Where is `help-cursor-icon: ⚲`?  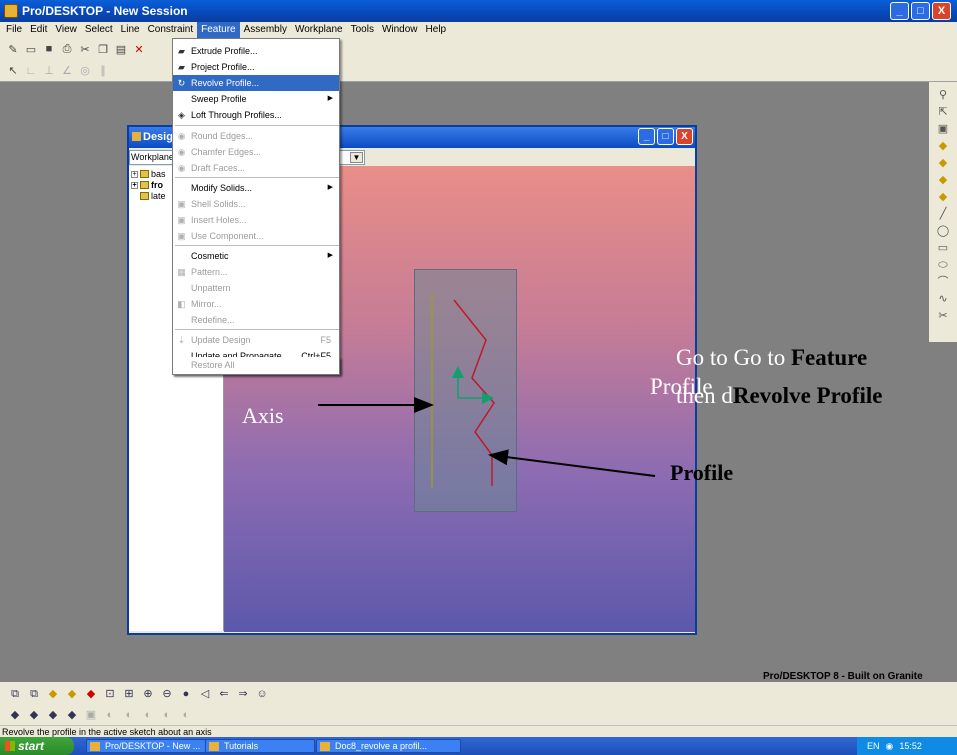
help-cursor-icon: ⚲ is located at coordinates (943, 95).